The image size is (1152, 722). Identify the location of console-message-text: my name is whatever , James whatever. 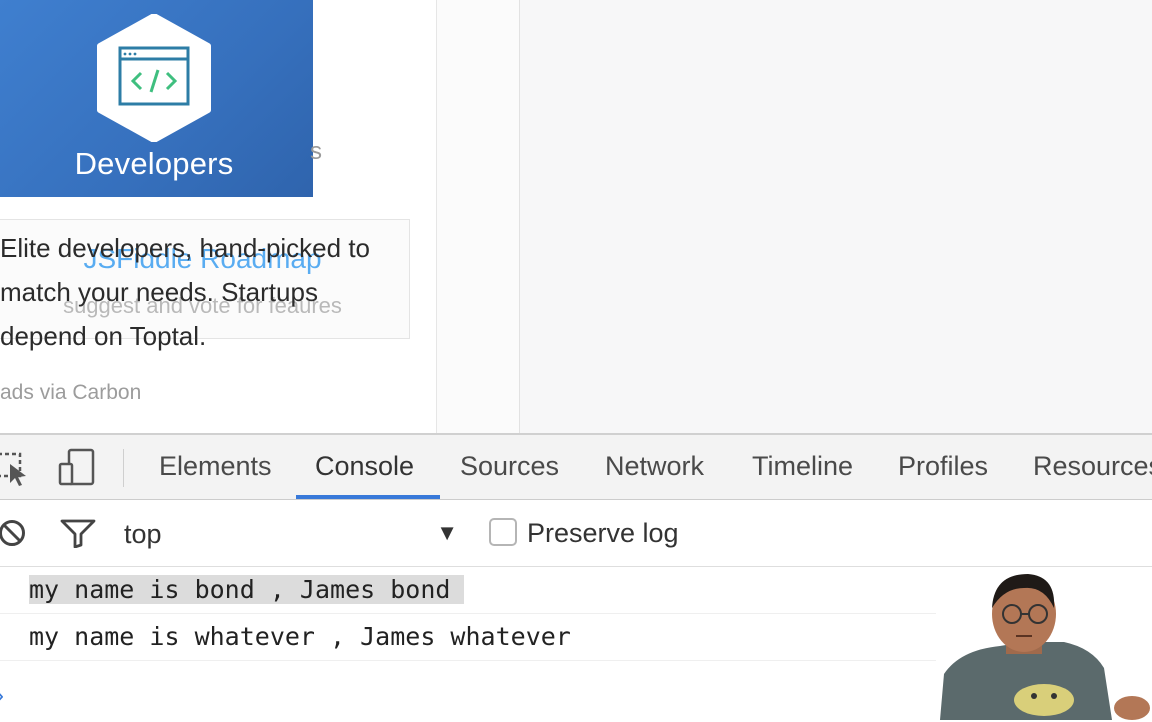
(300, 636).